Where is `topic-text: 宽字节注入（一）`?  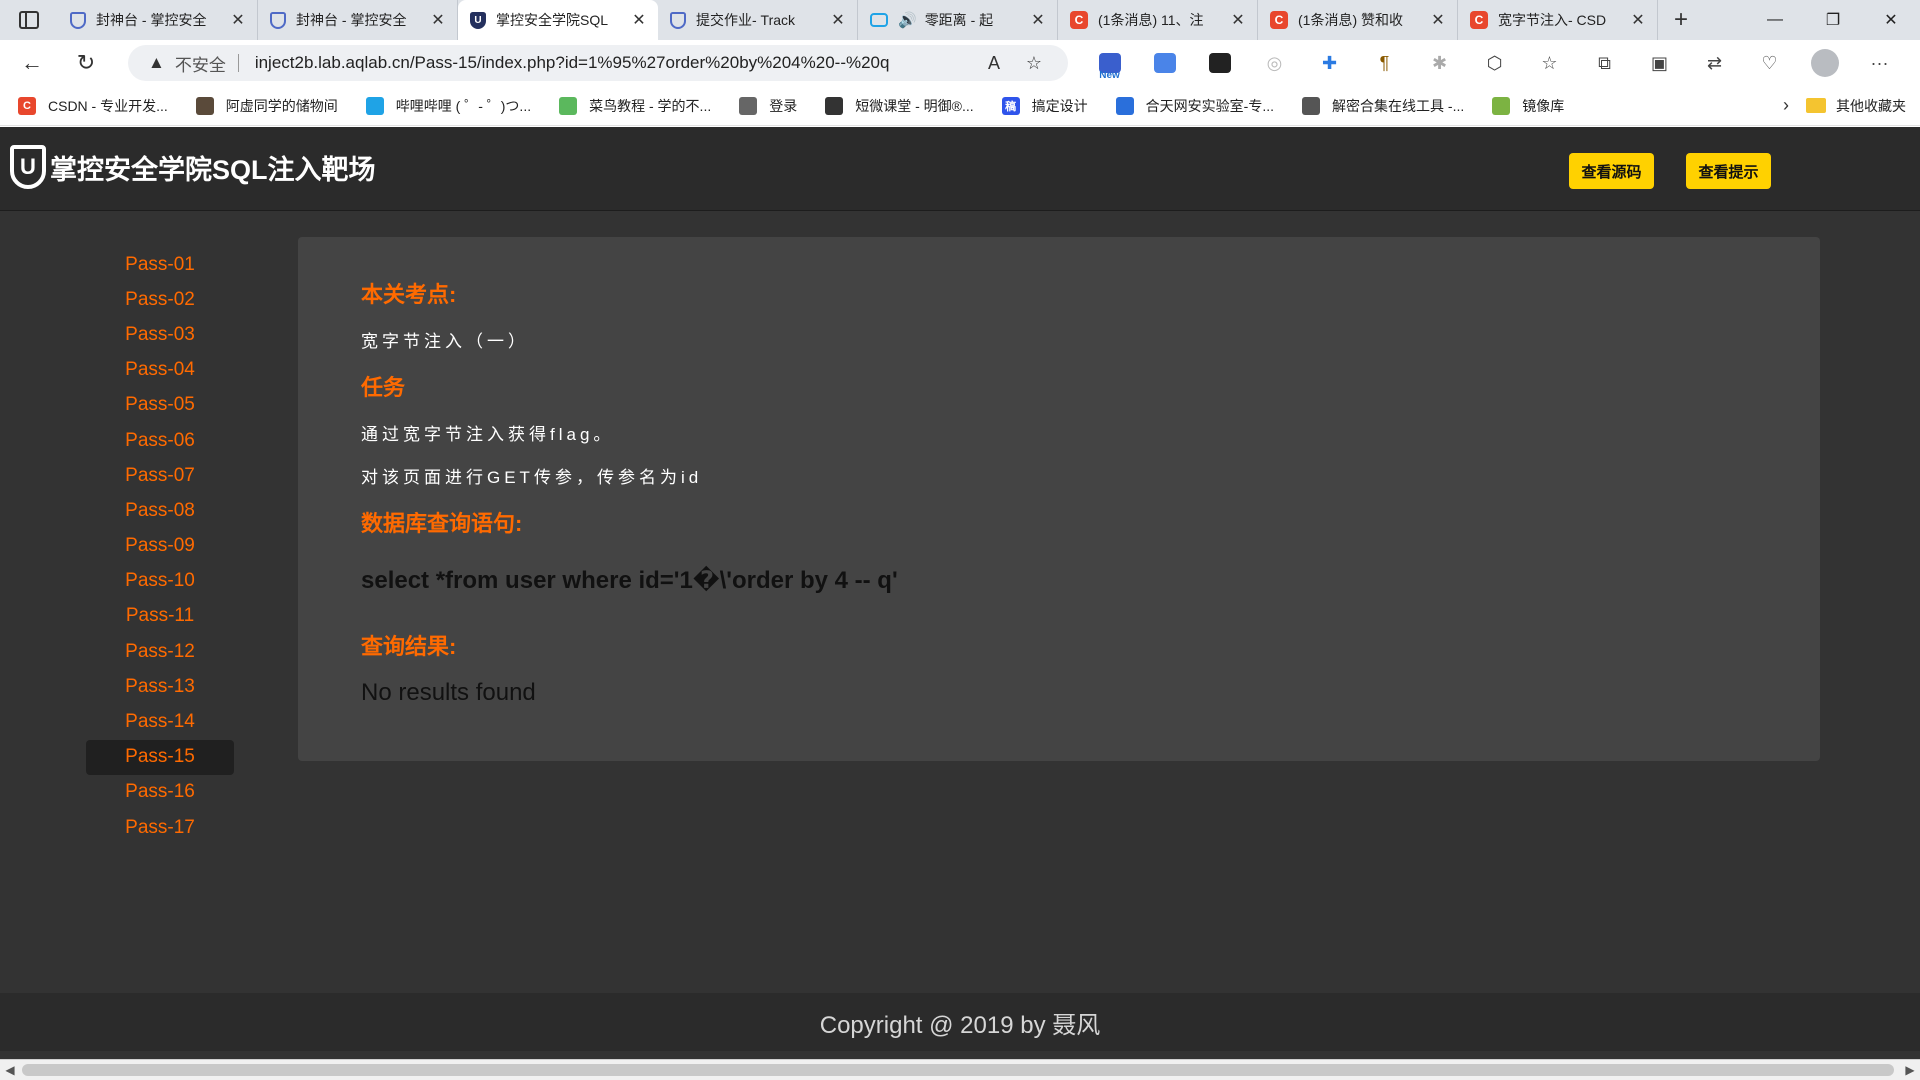
topic-text: 宽字节注入（一） is located at coordinates (445, 341).